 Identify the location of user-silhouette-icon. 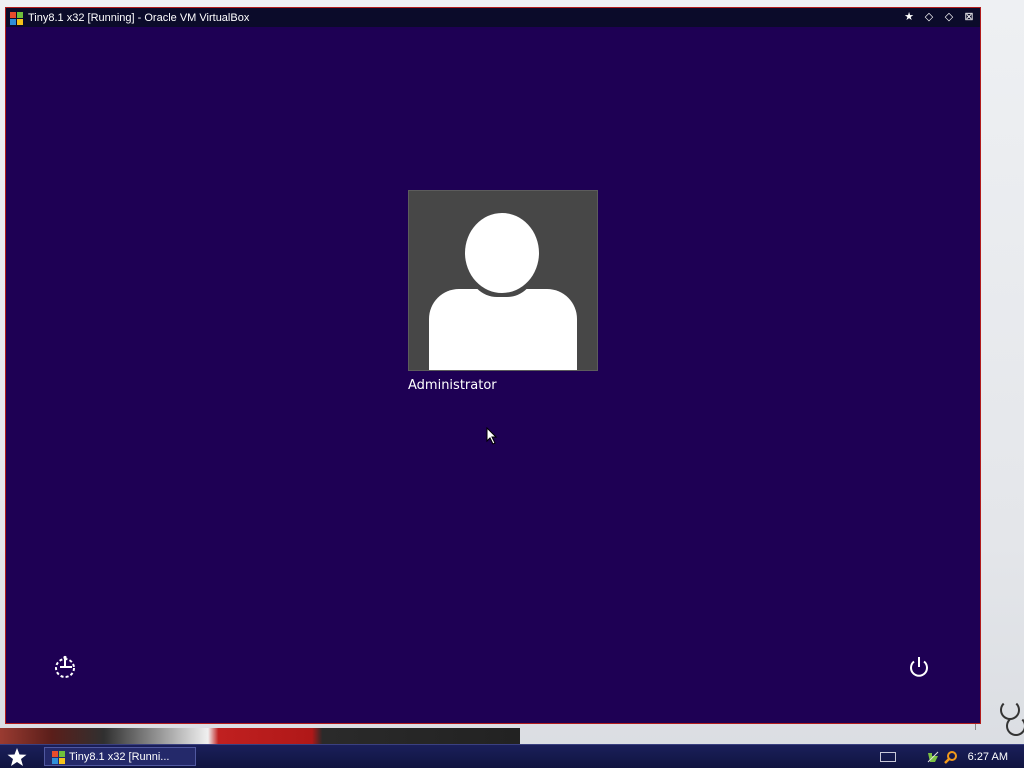
(502, 253).